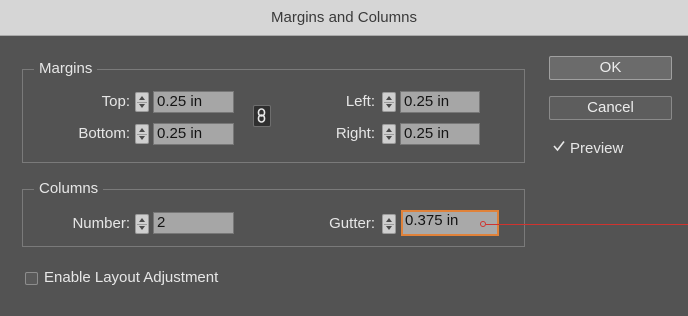 The height and width of the screenshot is (316, 688). What do you see at coordinates (104, 133) in the screenshot?
I see `bottom-label: Bottom:` at bounding box center [104, 133].